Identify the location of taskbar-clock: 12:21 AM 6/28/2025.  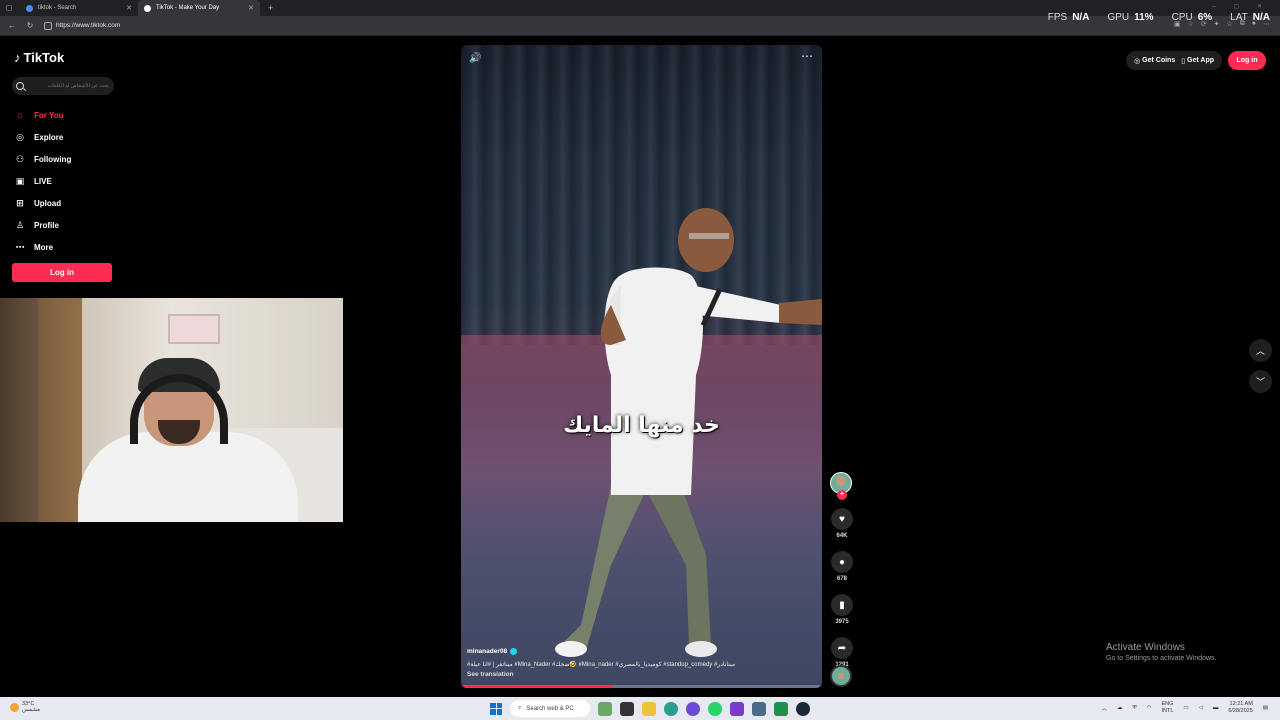
(1240, 708).